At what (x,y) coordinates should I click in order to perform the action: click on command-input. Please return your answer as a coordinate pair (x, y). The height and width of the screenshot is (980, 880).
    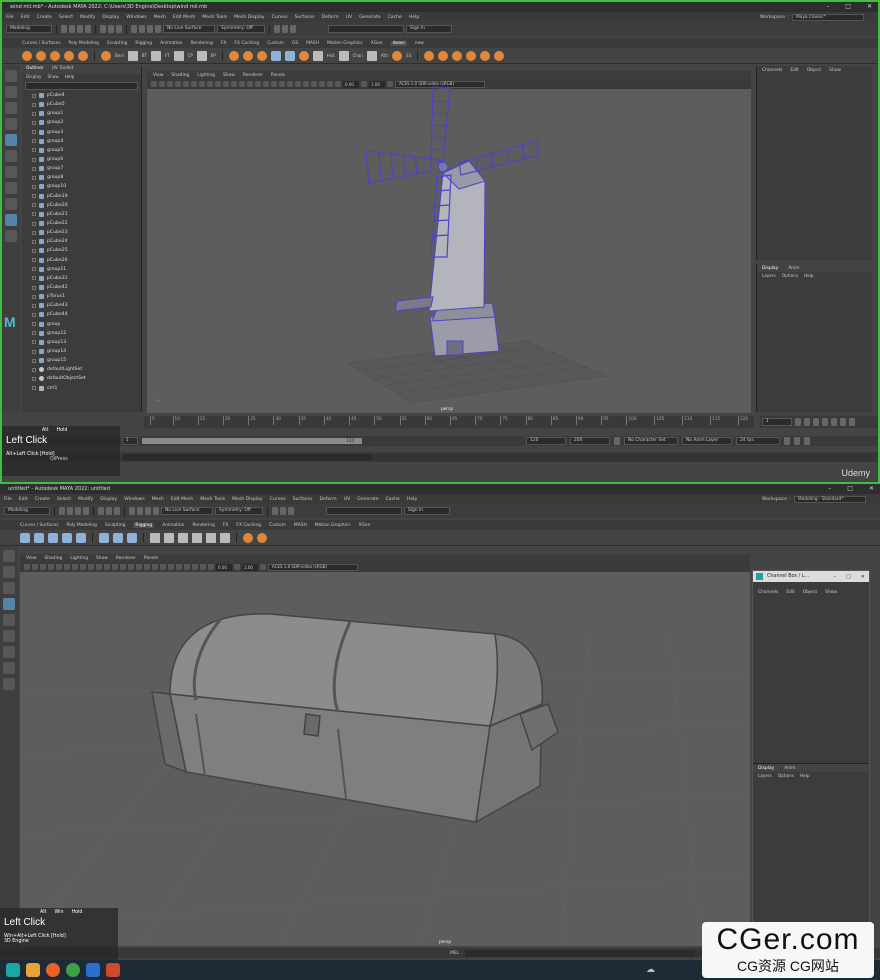
    Looking at the image, I should click on (580, 953).